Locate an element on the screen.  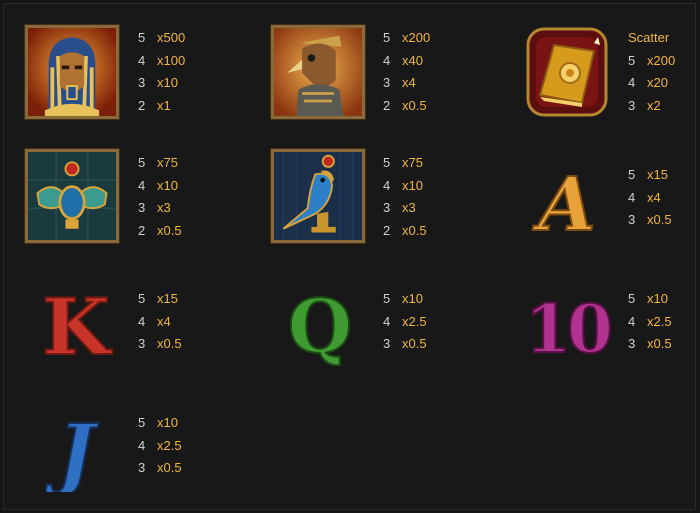
letter-j-symbol: J is located at coordinates (76, 447).